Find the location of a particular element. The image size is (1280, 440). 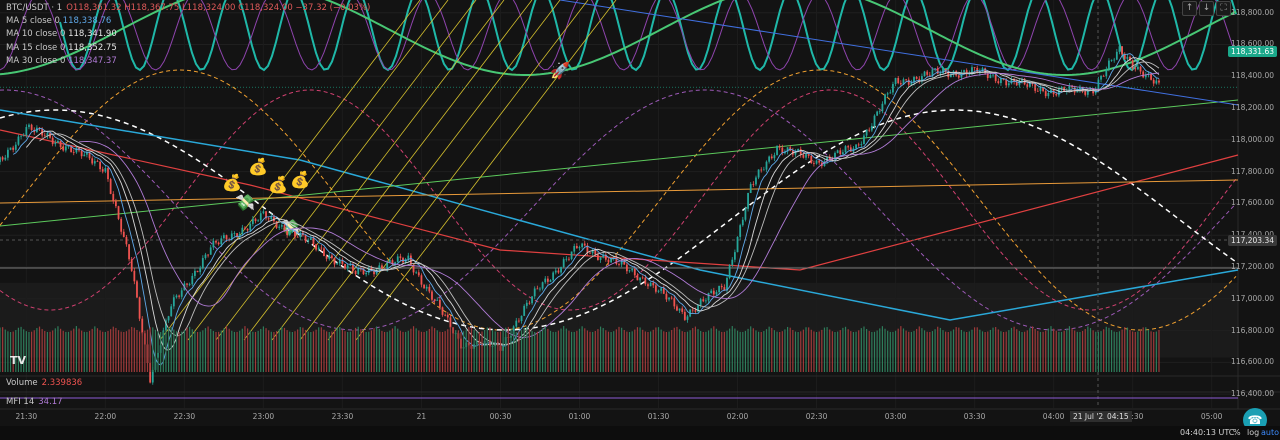

crosshair-price-badge: 117,203.34 is located at coordinates (1252, 240).